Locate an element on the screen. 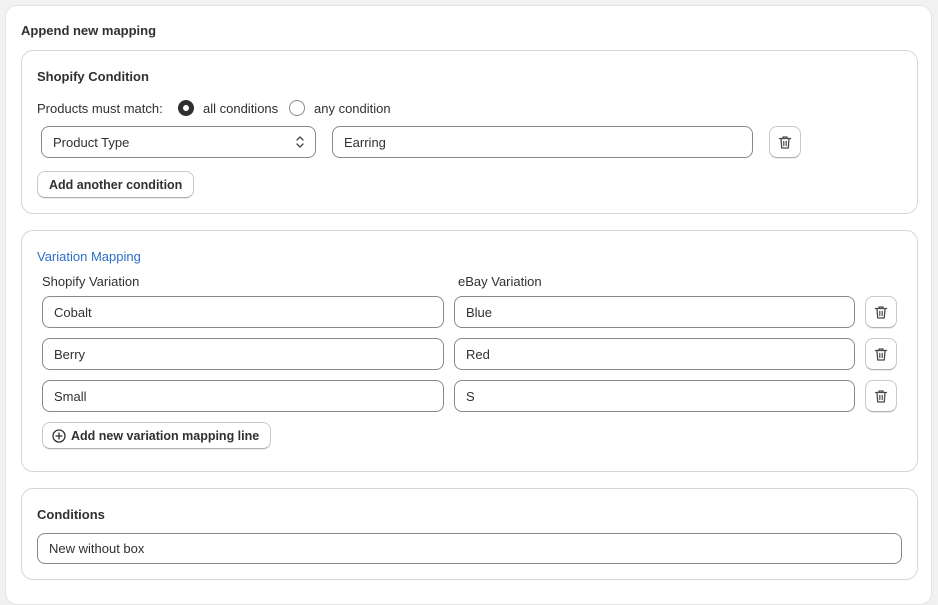 The width and height of the screenshot is (938, 605). condition-field-select-value: Product Type is located at coordinates (91, 142).